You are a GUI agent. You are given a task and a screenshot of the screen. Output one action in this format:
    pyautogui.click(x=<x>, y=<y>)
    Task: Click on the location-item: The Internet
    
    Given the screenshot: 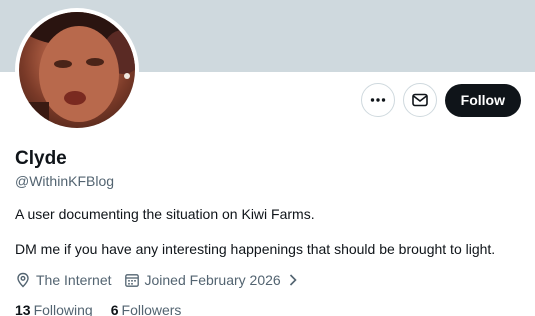 What is the action you would take?
    pyautogui.click(x=63, y=280)
    